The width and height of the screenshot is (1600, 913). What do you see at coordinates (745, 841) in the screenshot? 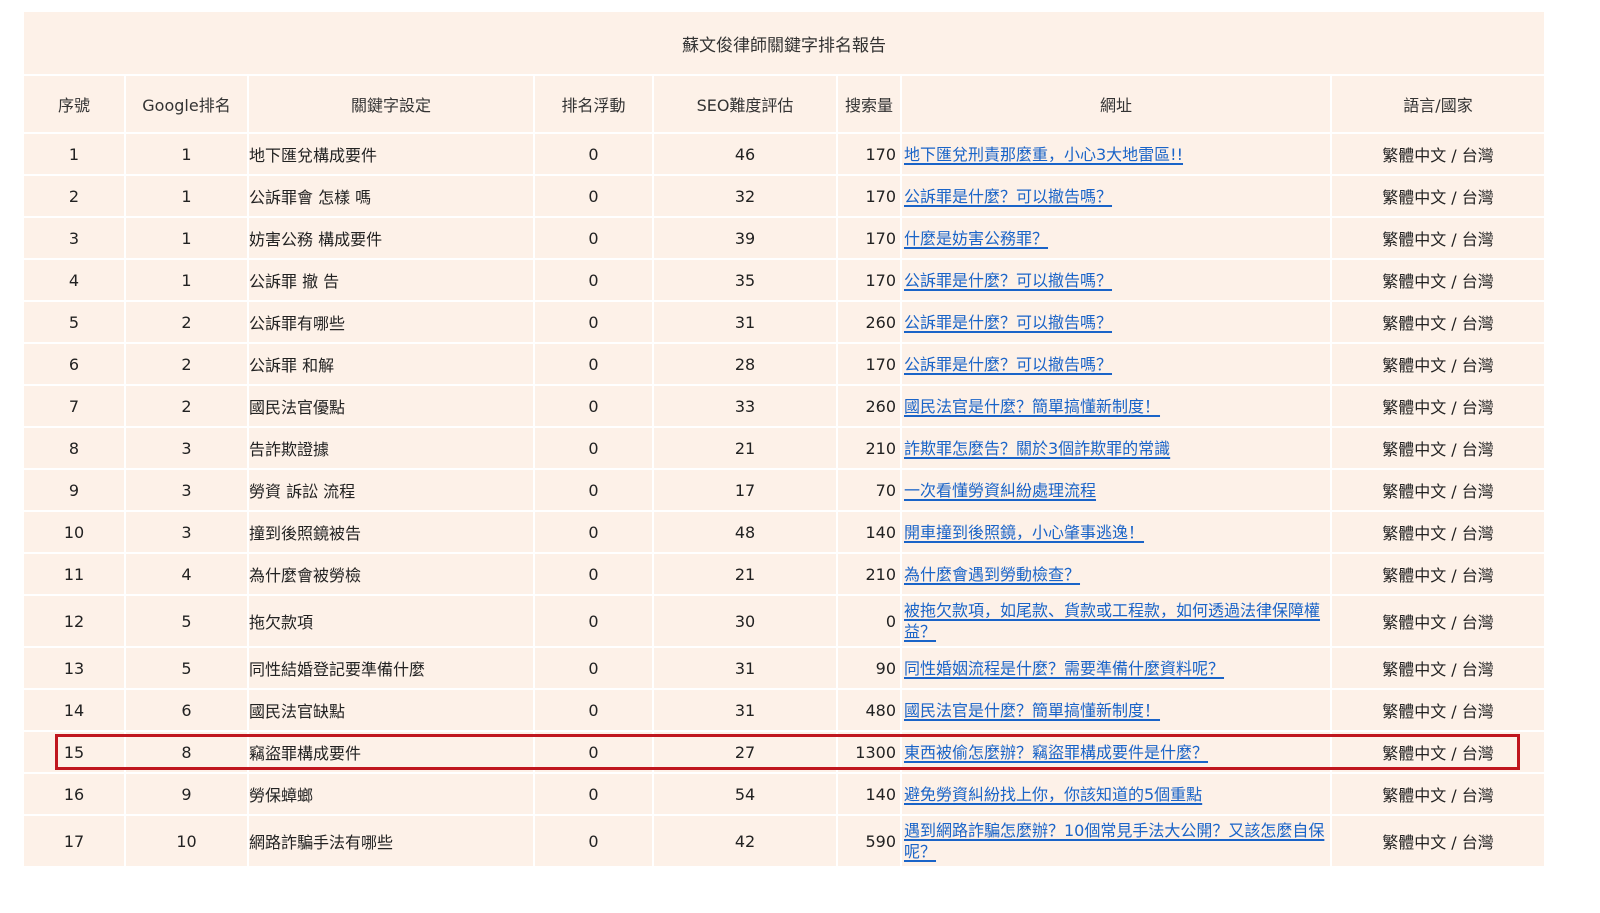
I see `cell-seo-difficulty: 42` at bounding box center [745, 841].